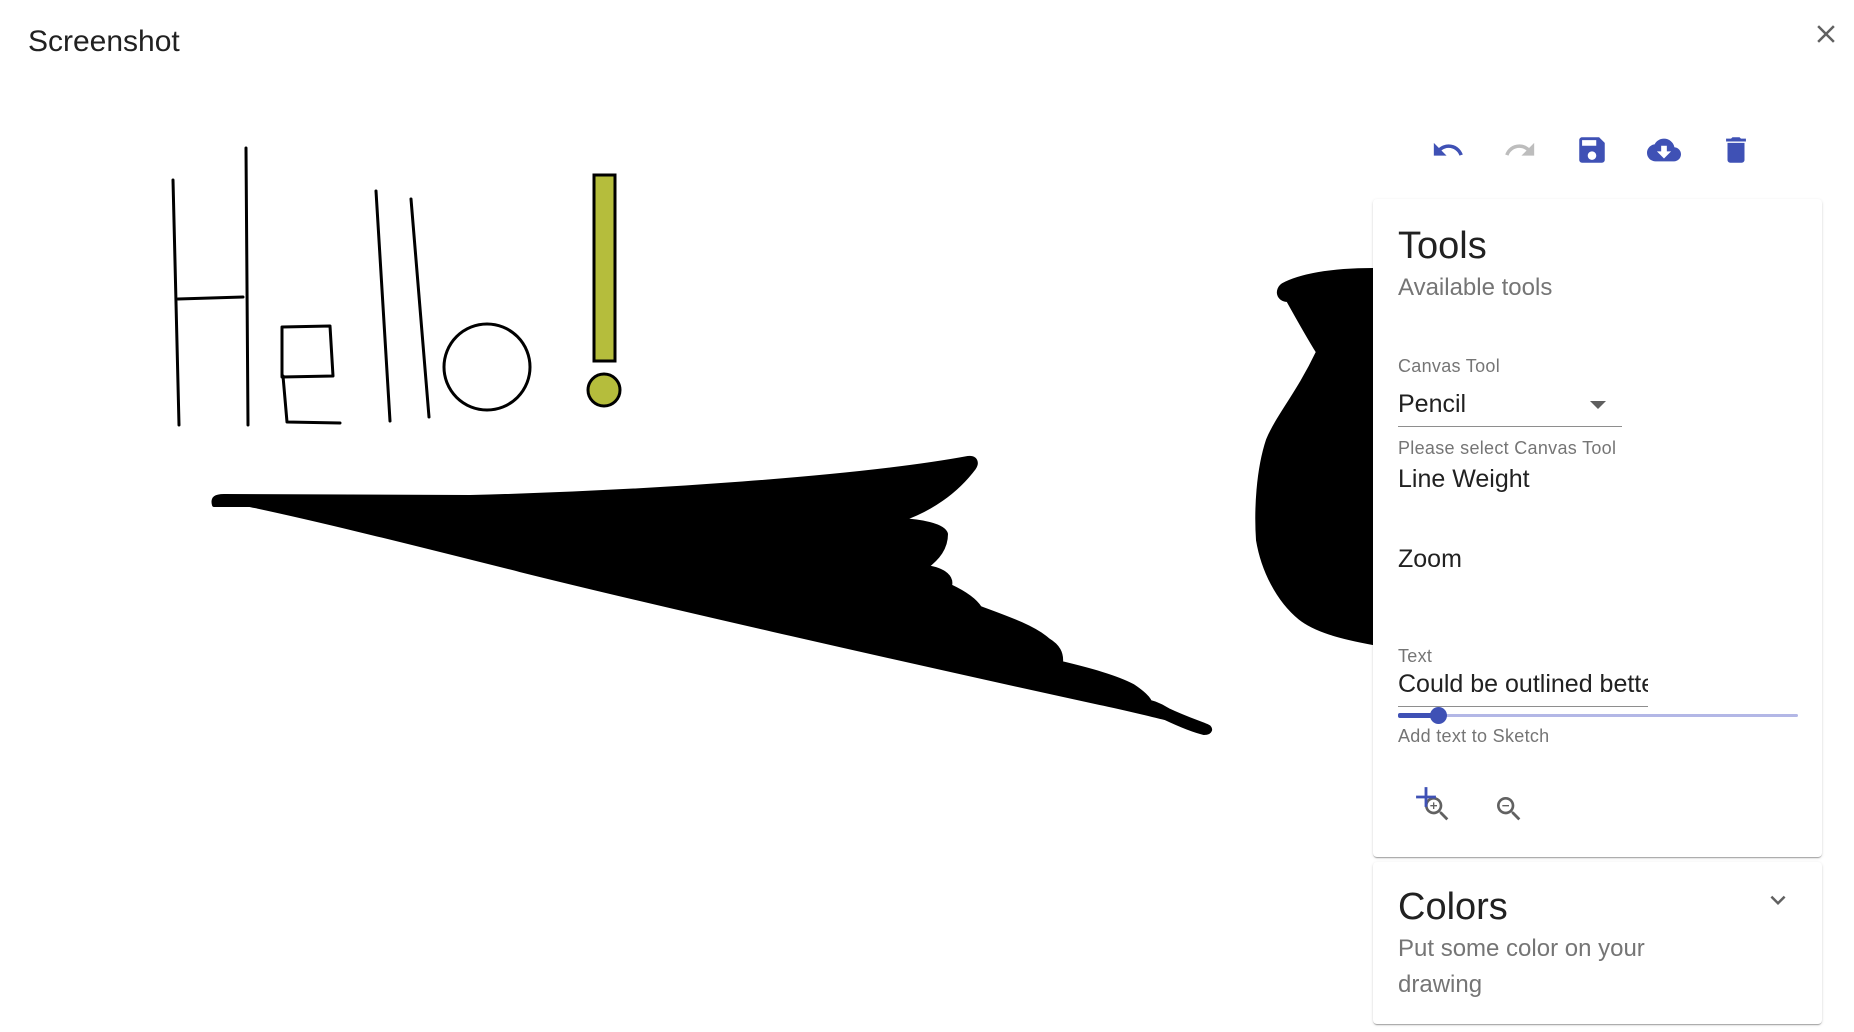 The height and width of the screenshot is (1032, 1854). Describe the element at coordinates (1598, 405) in the screenshot. I see `dropdown-arrow-icon` at that location.